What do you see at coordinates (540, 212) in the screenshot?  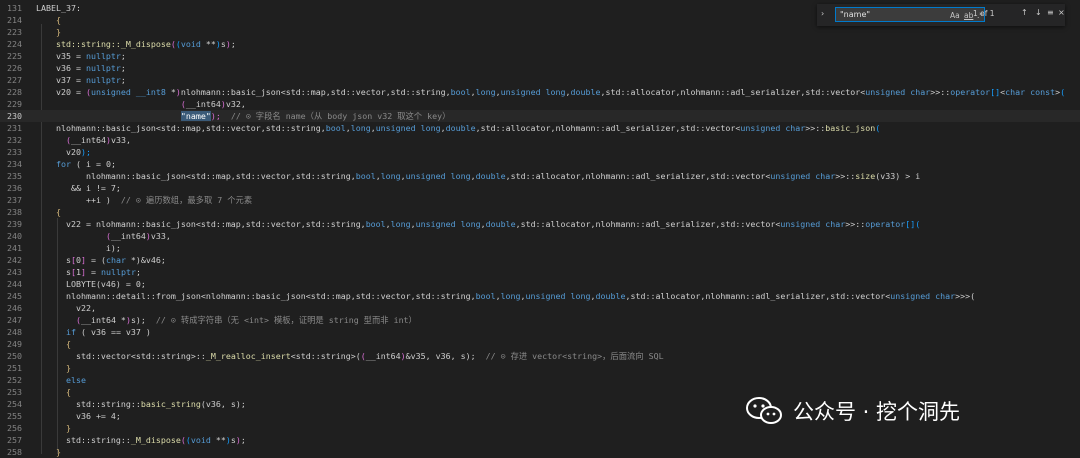 I see `code-line: 238 {` at bounding box center [540, 212].